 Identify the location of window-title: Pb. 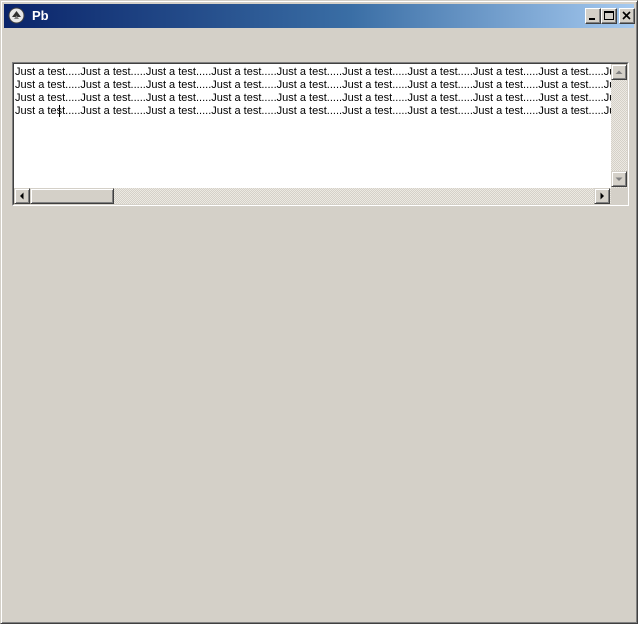
(40, 15).